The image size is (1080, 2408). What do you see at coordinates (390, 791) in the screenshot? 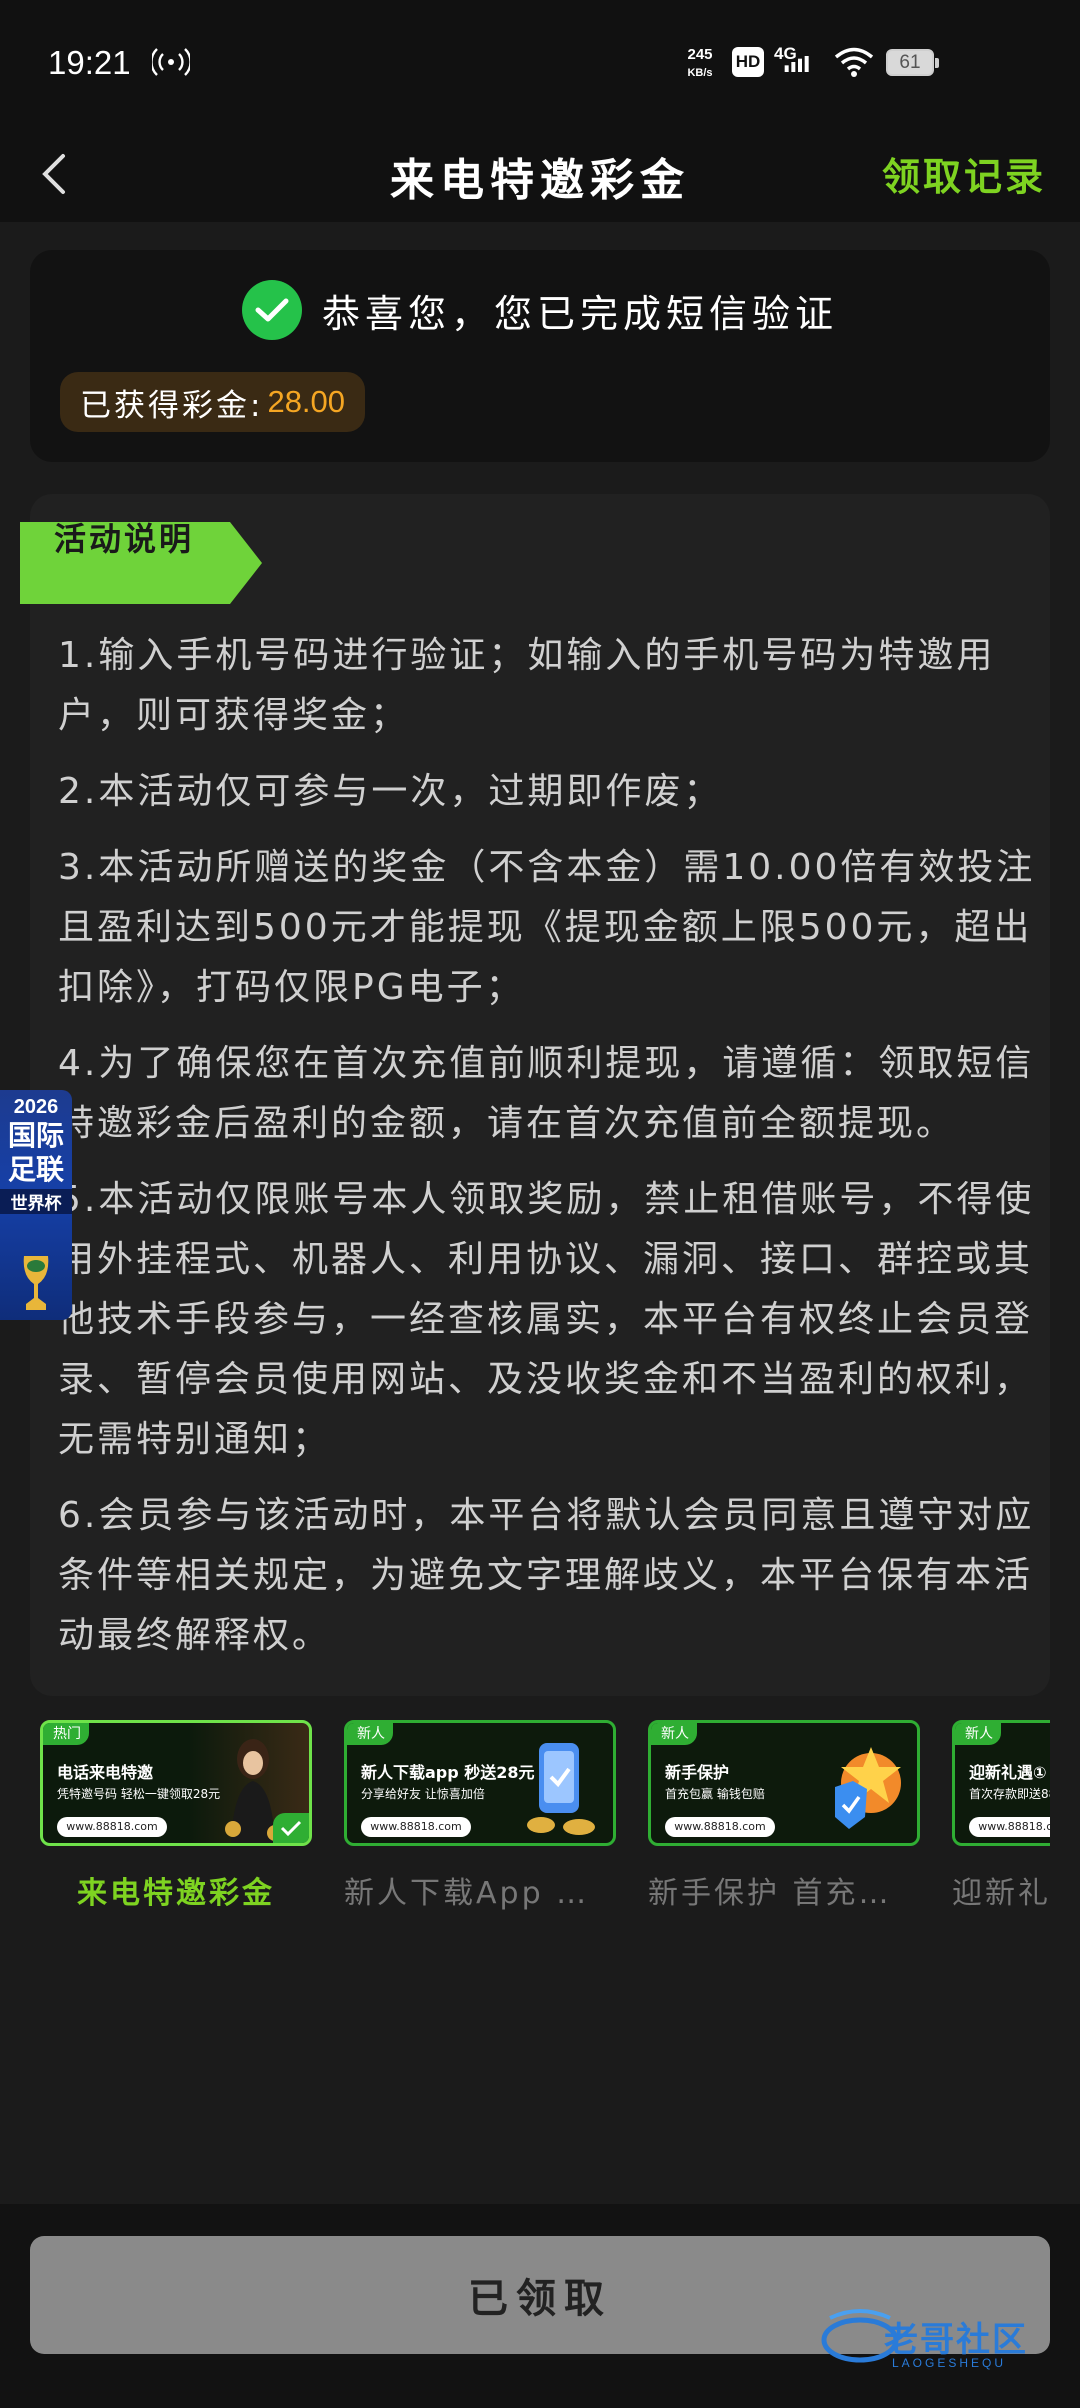
I see `rule-item-2: 2.本活动仅可参与一次，过期即作废；` at bounding box center [390, 791].